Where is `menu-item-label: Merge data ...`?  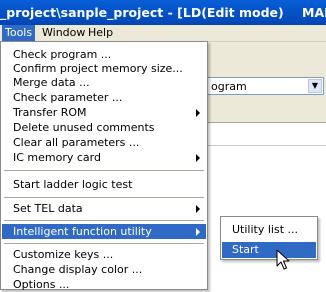 menu-item-label: Merge data ... is located at coordinates (51, 82).